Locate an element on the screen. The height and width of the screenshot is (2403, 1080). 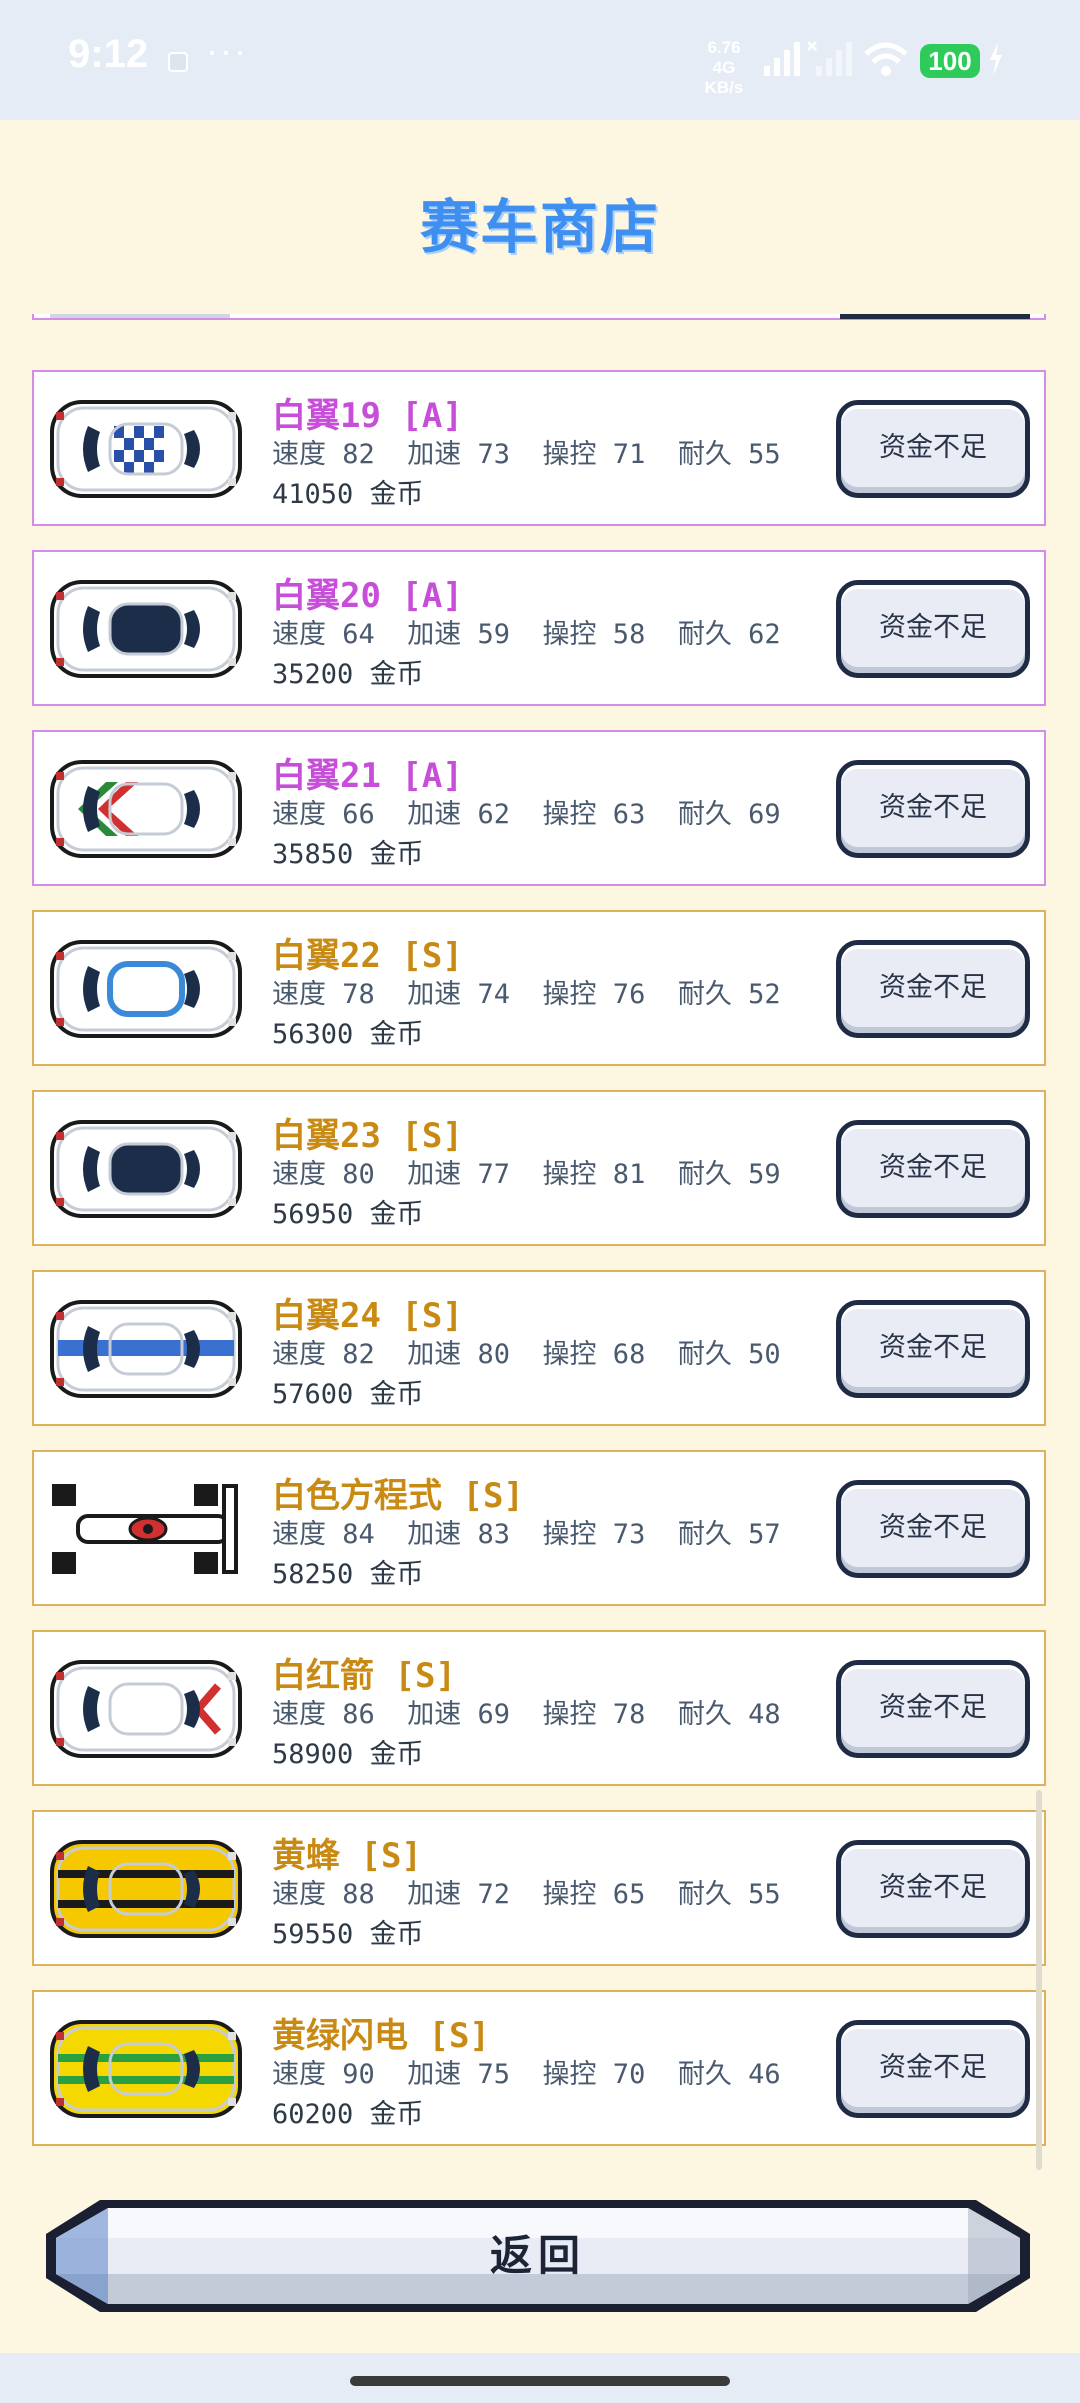
car-price: 60200 金币 is located at coordinates (348, 2114).